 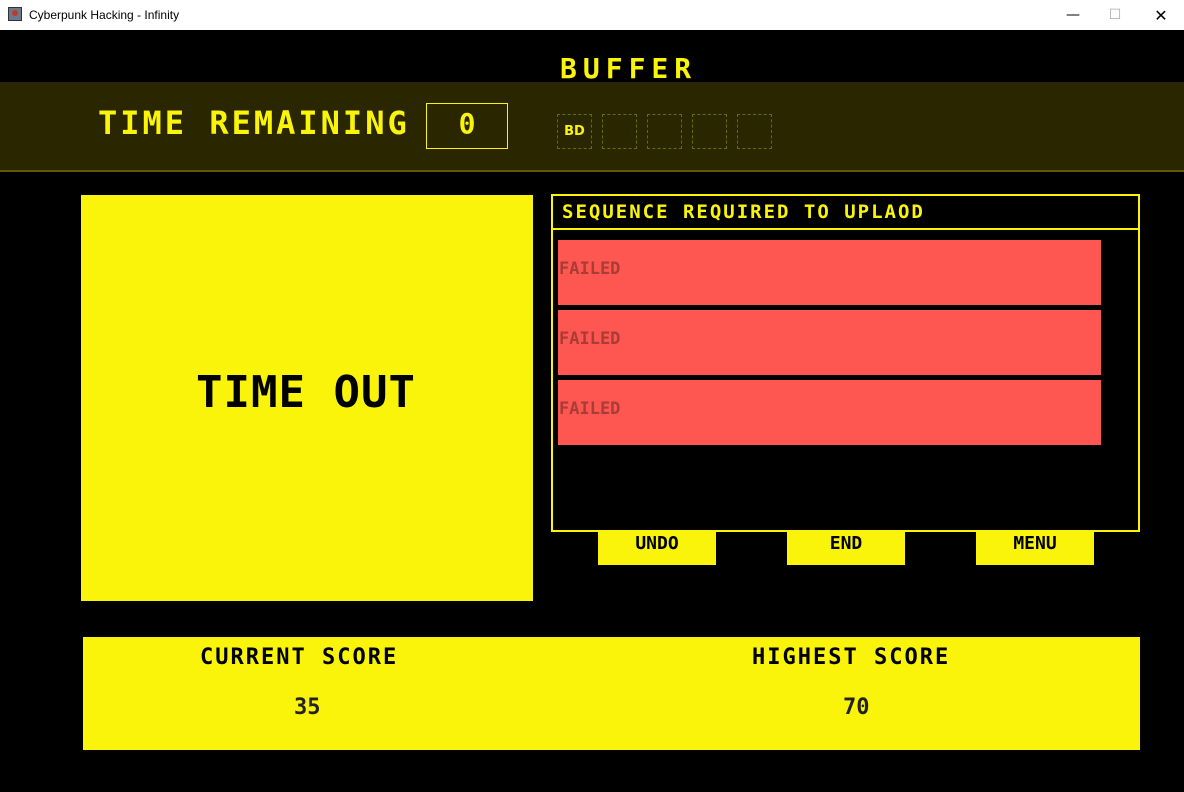 What do you see at coordinates (306, 392) in the screenshot?
I see `game-status-text: TIME OUT` at bounding box center [306, 392].